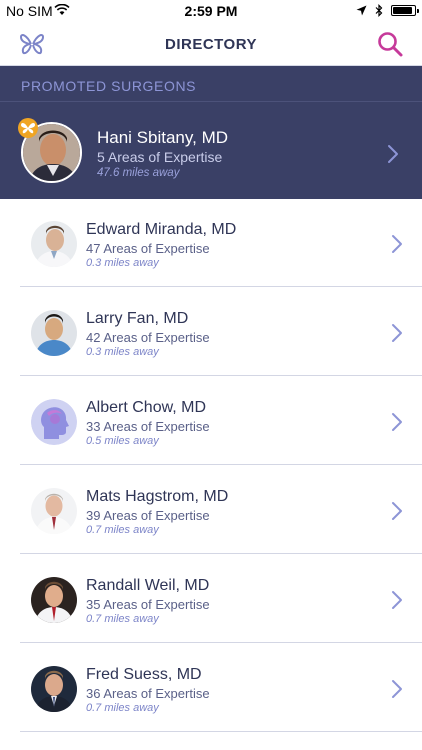  I want to click on surgeon-name: Albert Chow, MD, so click(146, 407).